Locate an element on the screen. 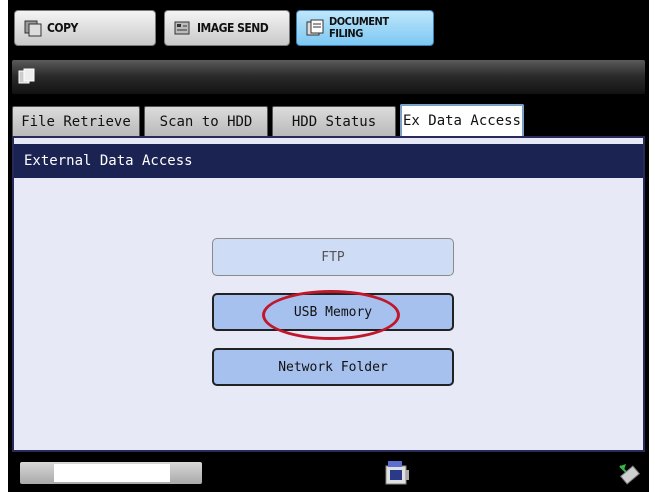 The height and width of the screenshot is (492, 655). bottom-bar is located at coordinates (328, 472).